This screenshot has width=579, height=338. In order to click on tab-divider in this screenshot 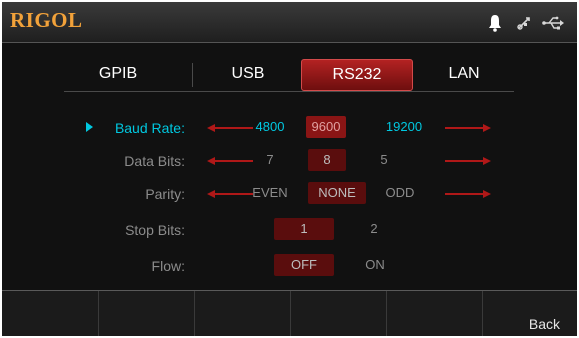, I will do `click(192, 75)`.